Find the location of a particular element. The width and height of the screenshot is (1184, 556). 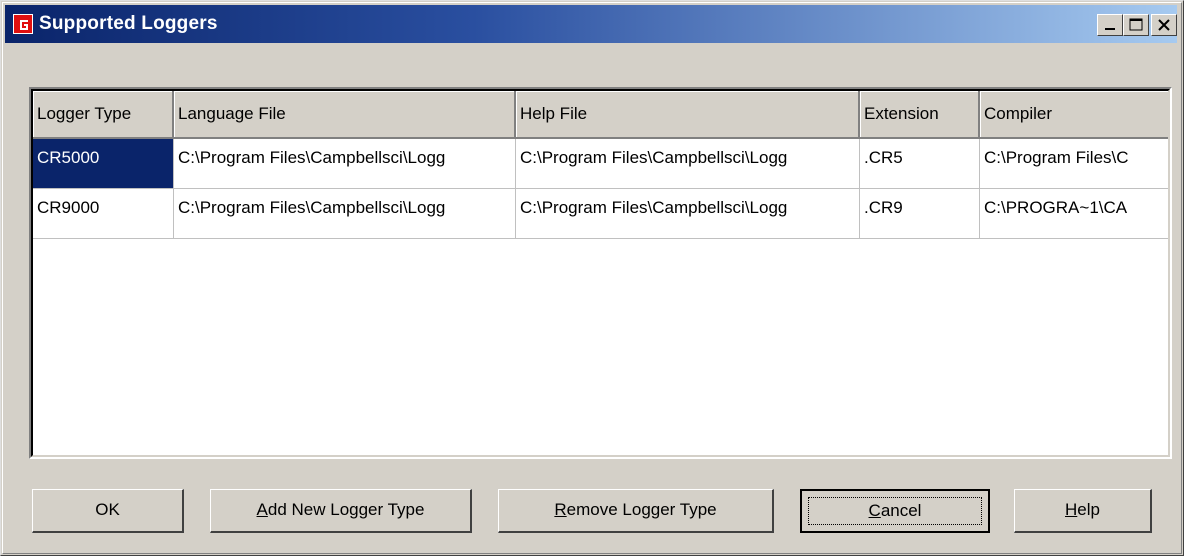

minimize-button is located at coordinates (1110, 25).